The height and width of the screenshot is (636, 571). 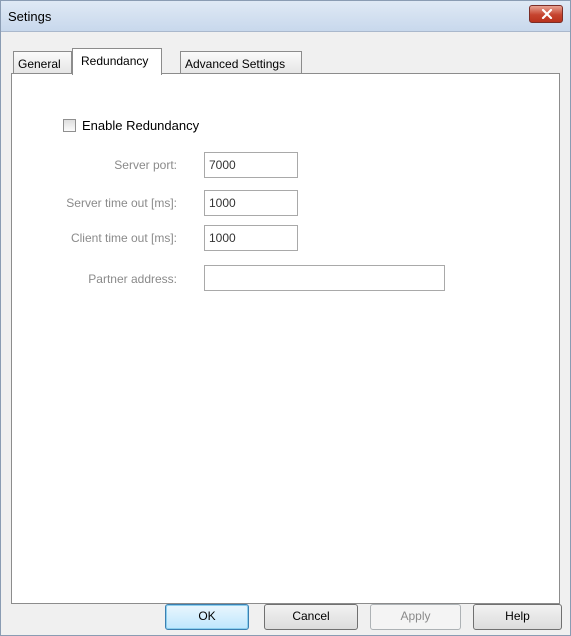 I want to click on server-timeout-input: 1000, so click(x=251, y=203).